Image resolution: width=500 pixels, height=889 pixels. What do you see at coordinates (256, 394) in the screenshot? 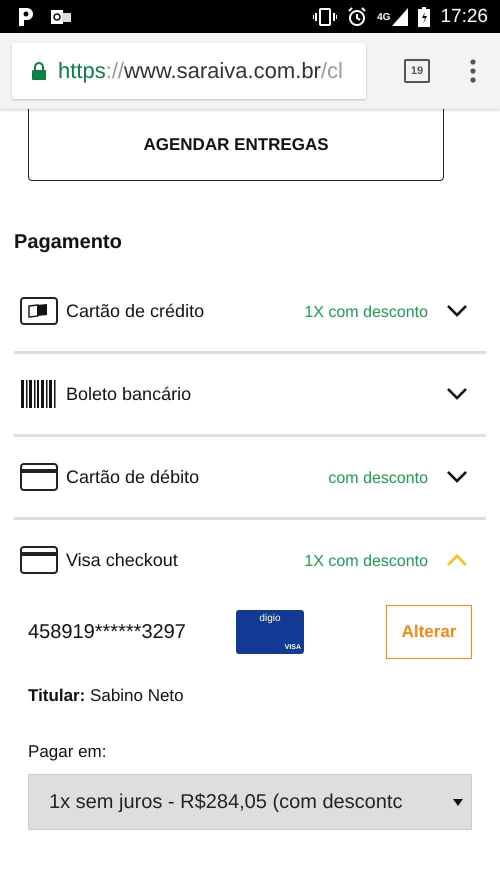
I see `payment-method-label: Boleto bancário` at bounding box center [256, 394].